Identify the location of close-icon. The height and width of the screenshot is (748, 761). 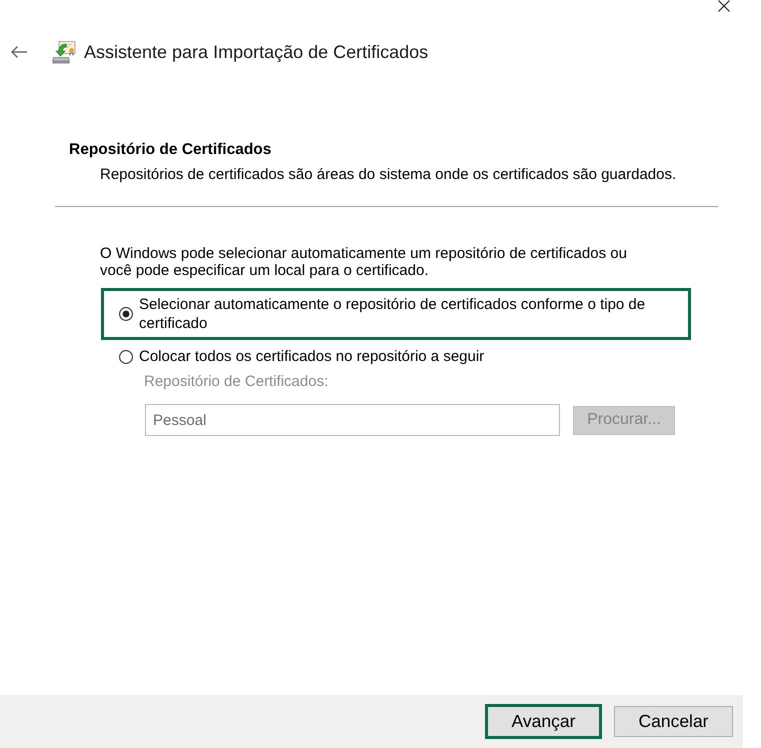
(724, 6).